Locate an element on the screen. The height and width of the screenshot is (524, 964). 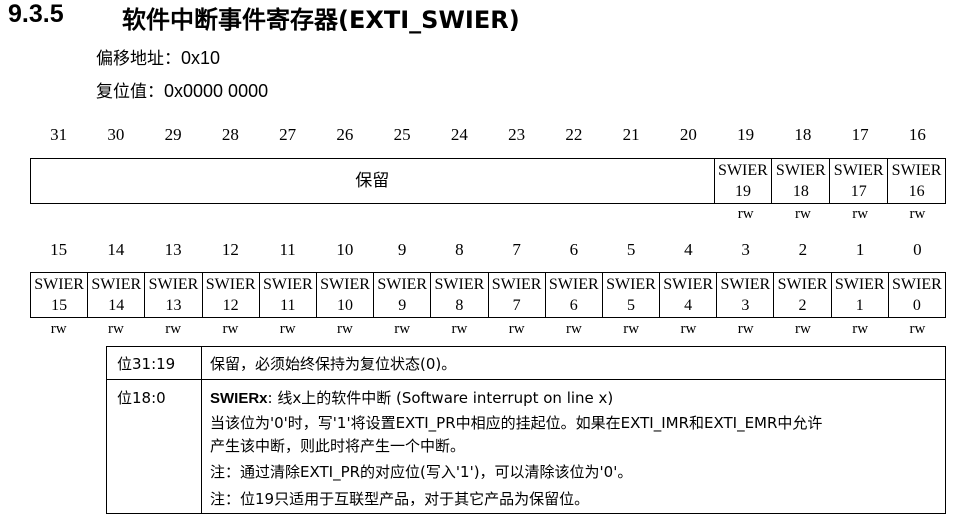
offset-label: 偏移地址： is located at coordinates (138, 59).